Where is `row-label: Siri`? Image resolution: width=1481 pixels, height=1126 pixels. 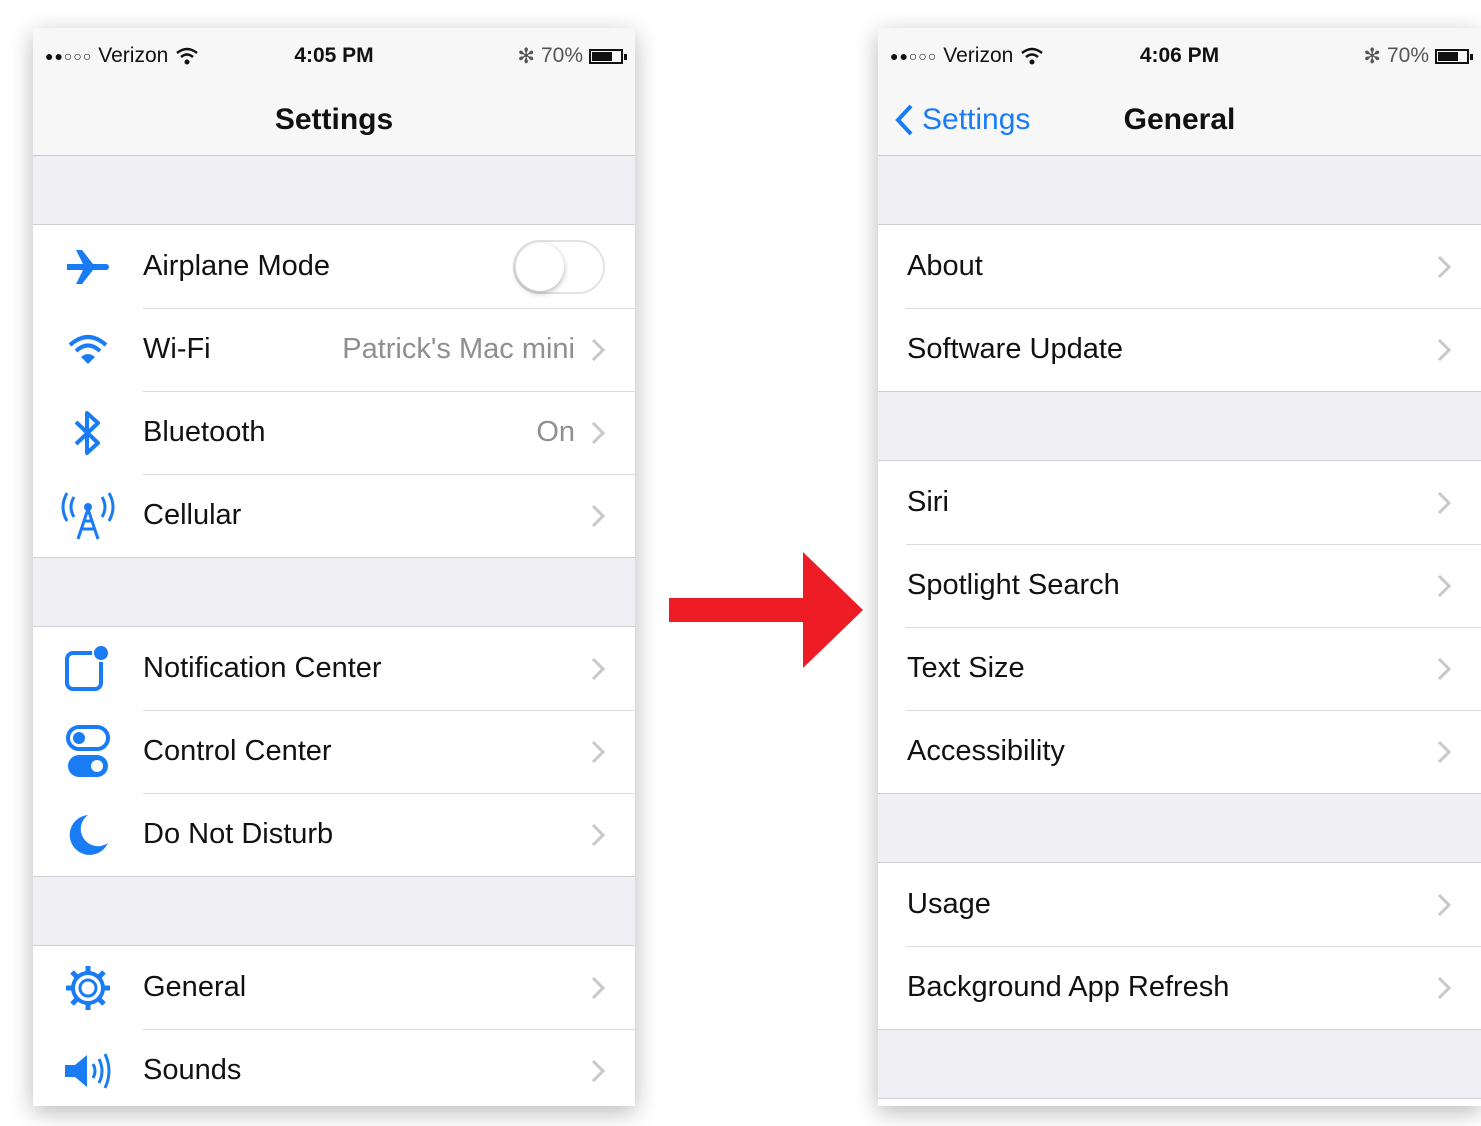 row-label: Siri is located at coordinates (928, 502).